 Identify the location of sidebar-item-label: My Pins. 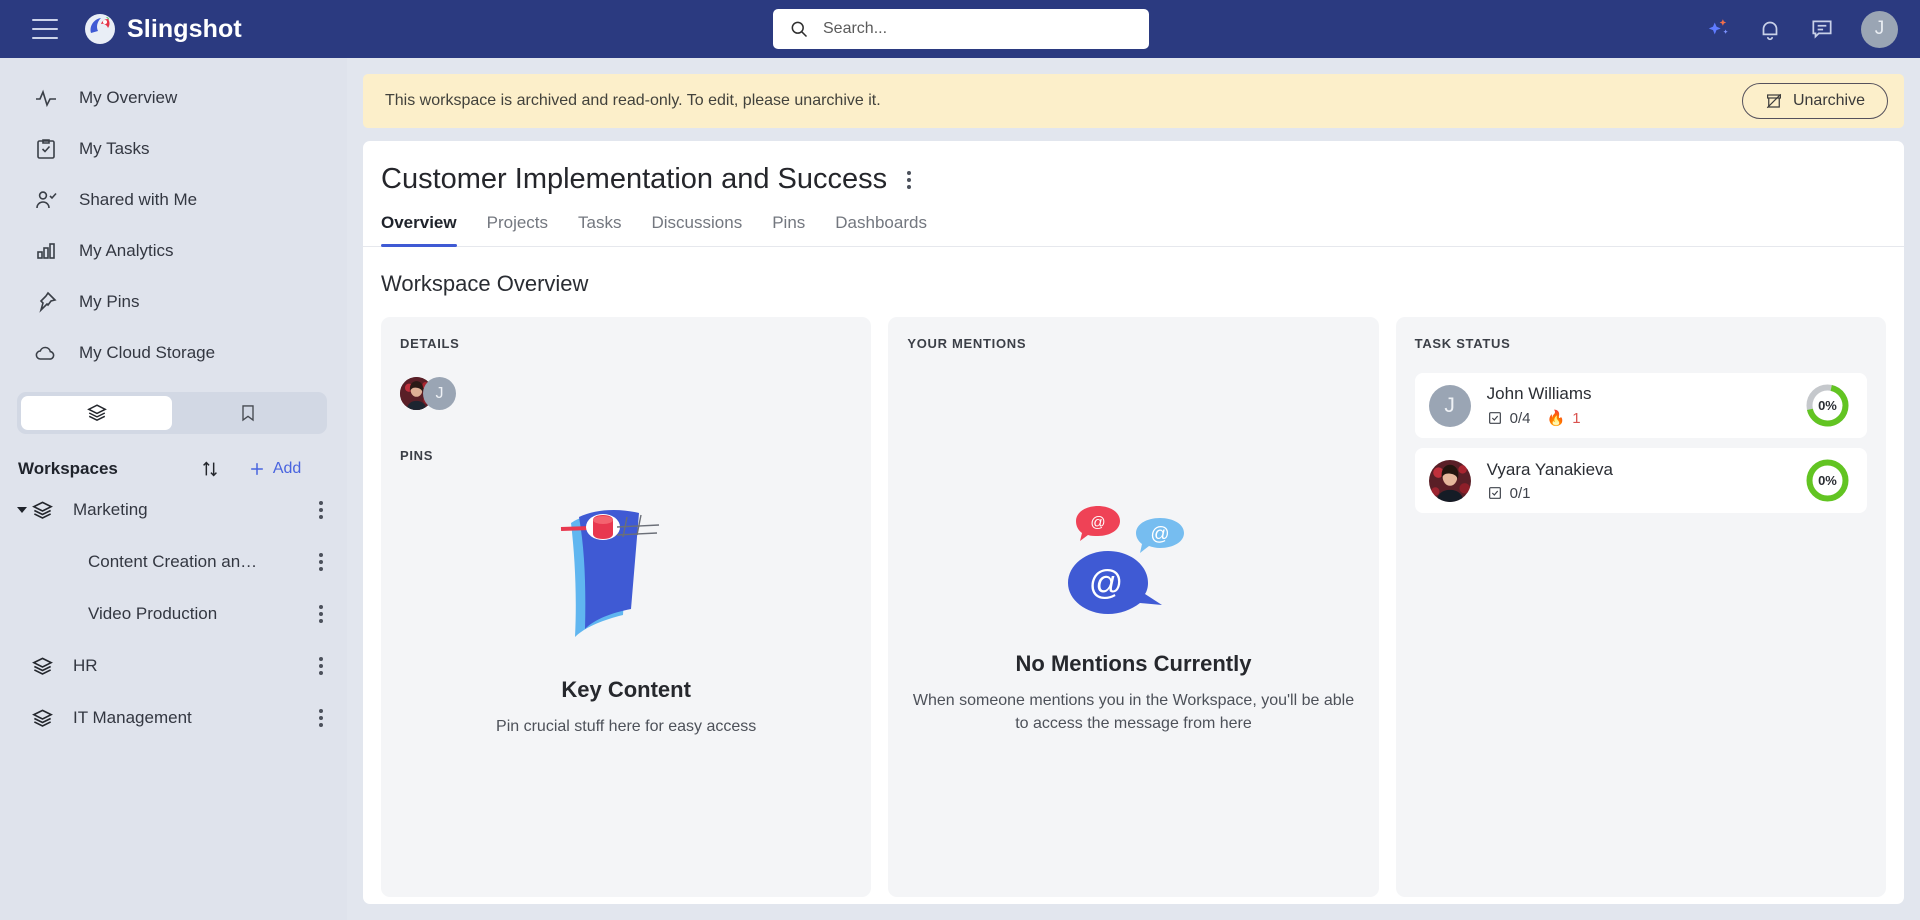
(109, 301).